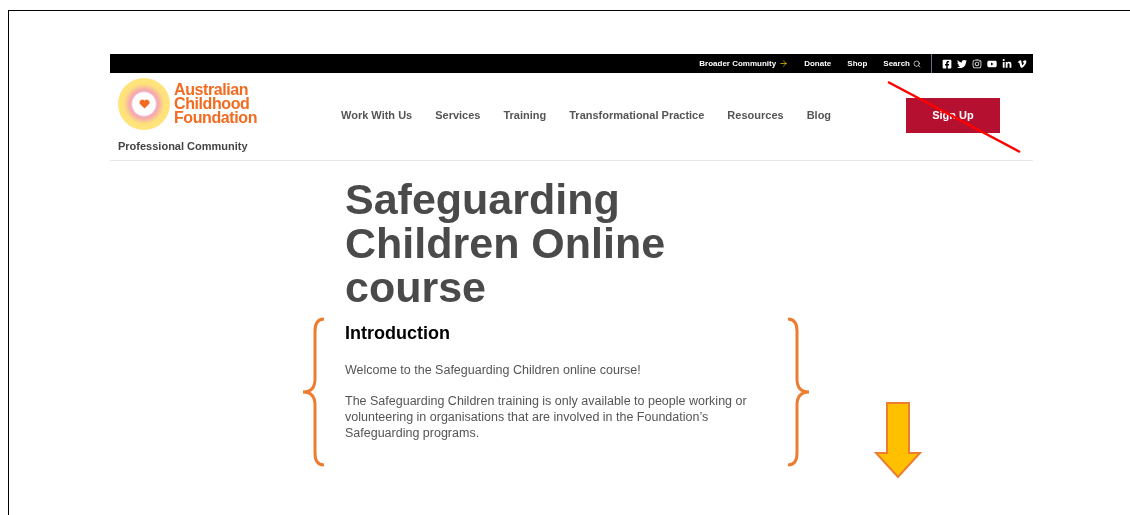 Image resolution: width=1130 pixels, height=515 pixels. What do you see at coordinates (977, 63) in the screenshot?
I see `instagram-icon` at bounding box center [977, 63].